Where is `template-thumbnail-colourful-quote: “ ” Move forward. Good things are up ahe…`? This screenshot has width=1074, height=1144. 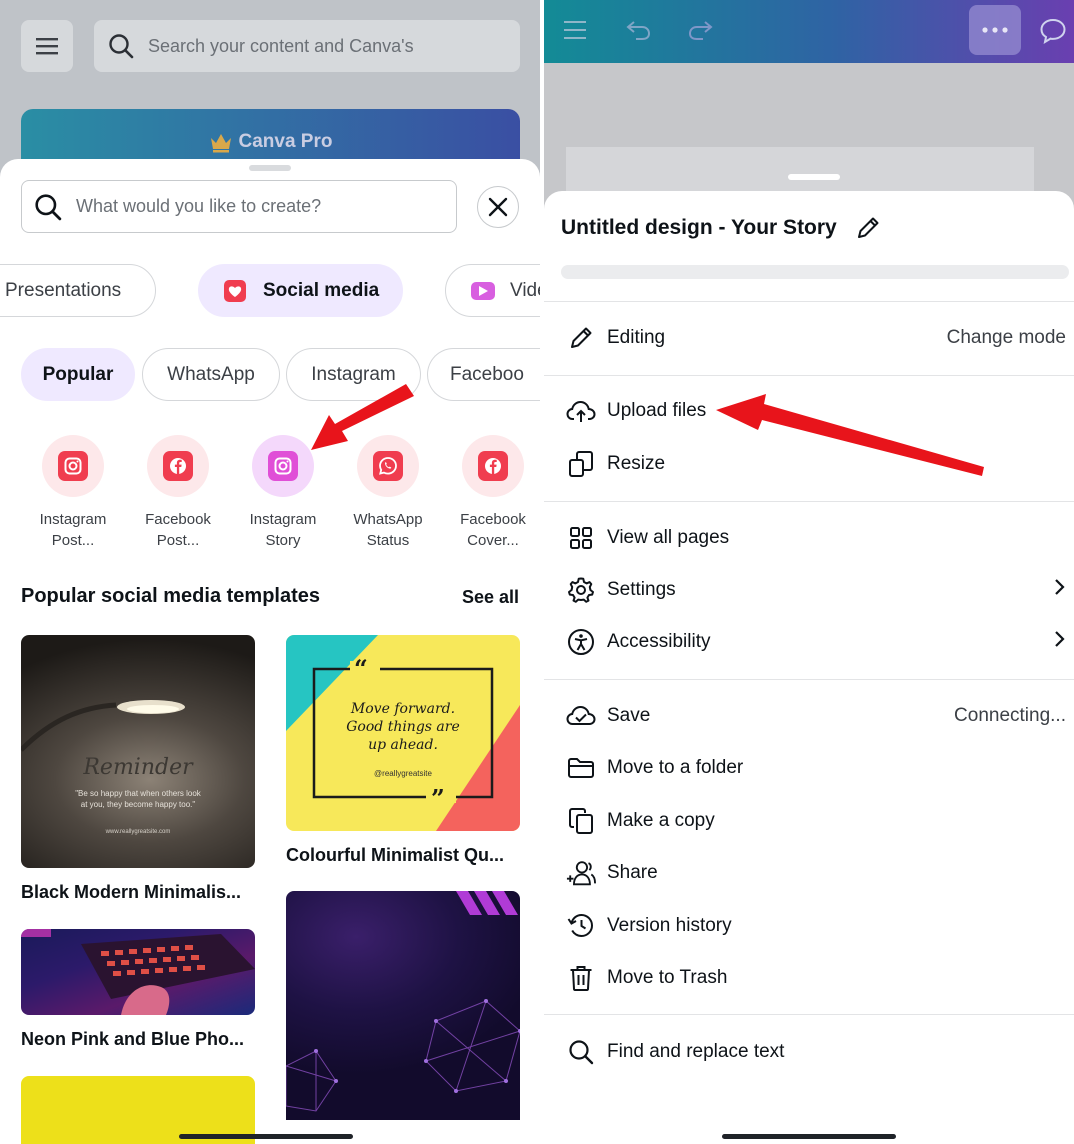
template-thumbnail-colourful-quote: “ ” Move forward. Good things are up ahe… is located at coordinates (403, 733).